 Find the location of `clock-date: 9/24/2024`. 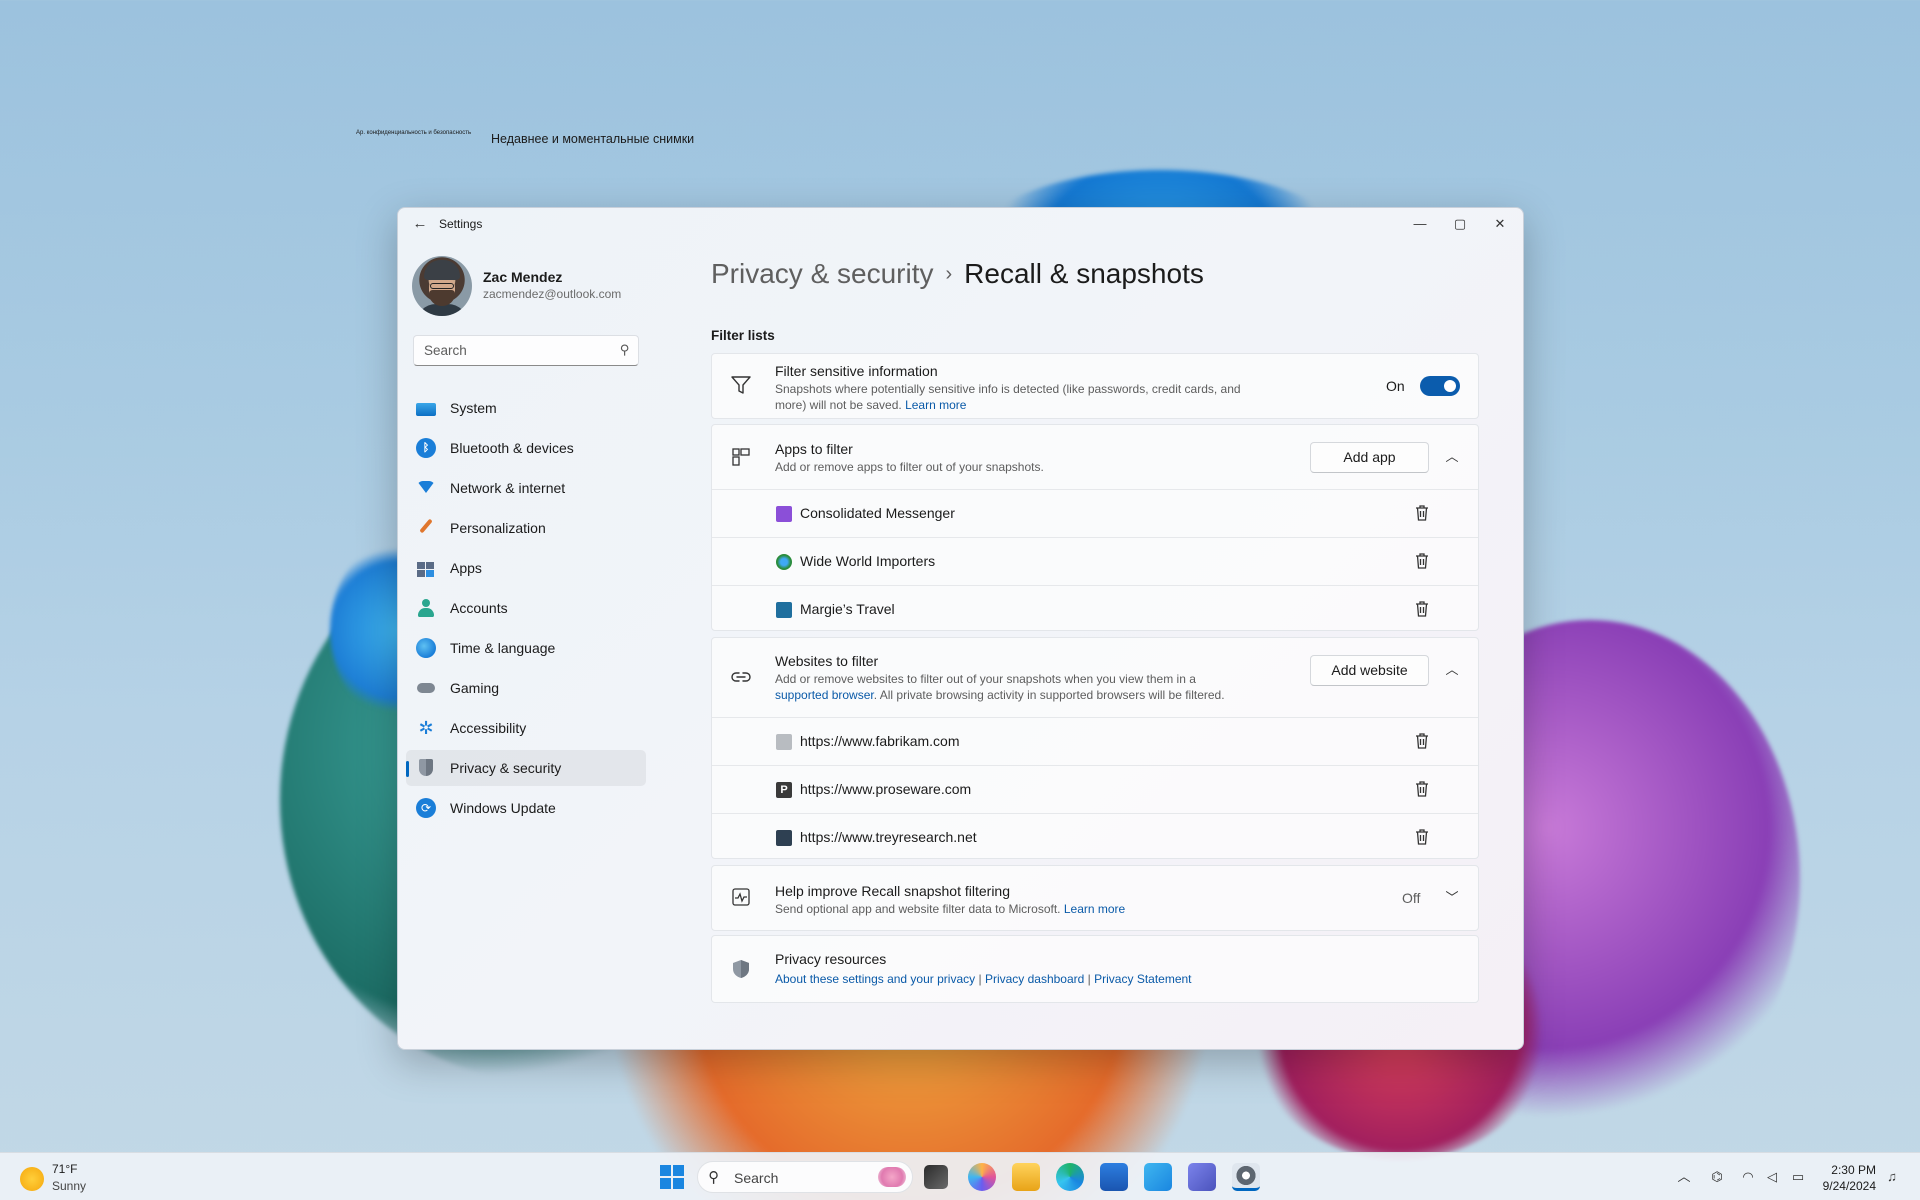

clock-date: 9/24/2024 is located at coordinates (1843, 1186).